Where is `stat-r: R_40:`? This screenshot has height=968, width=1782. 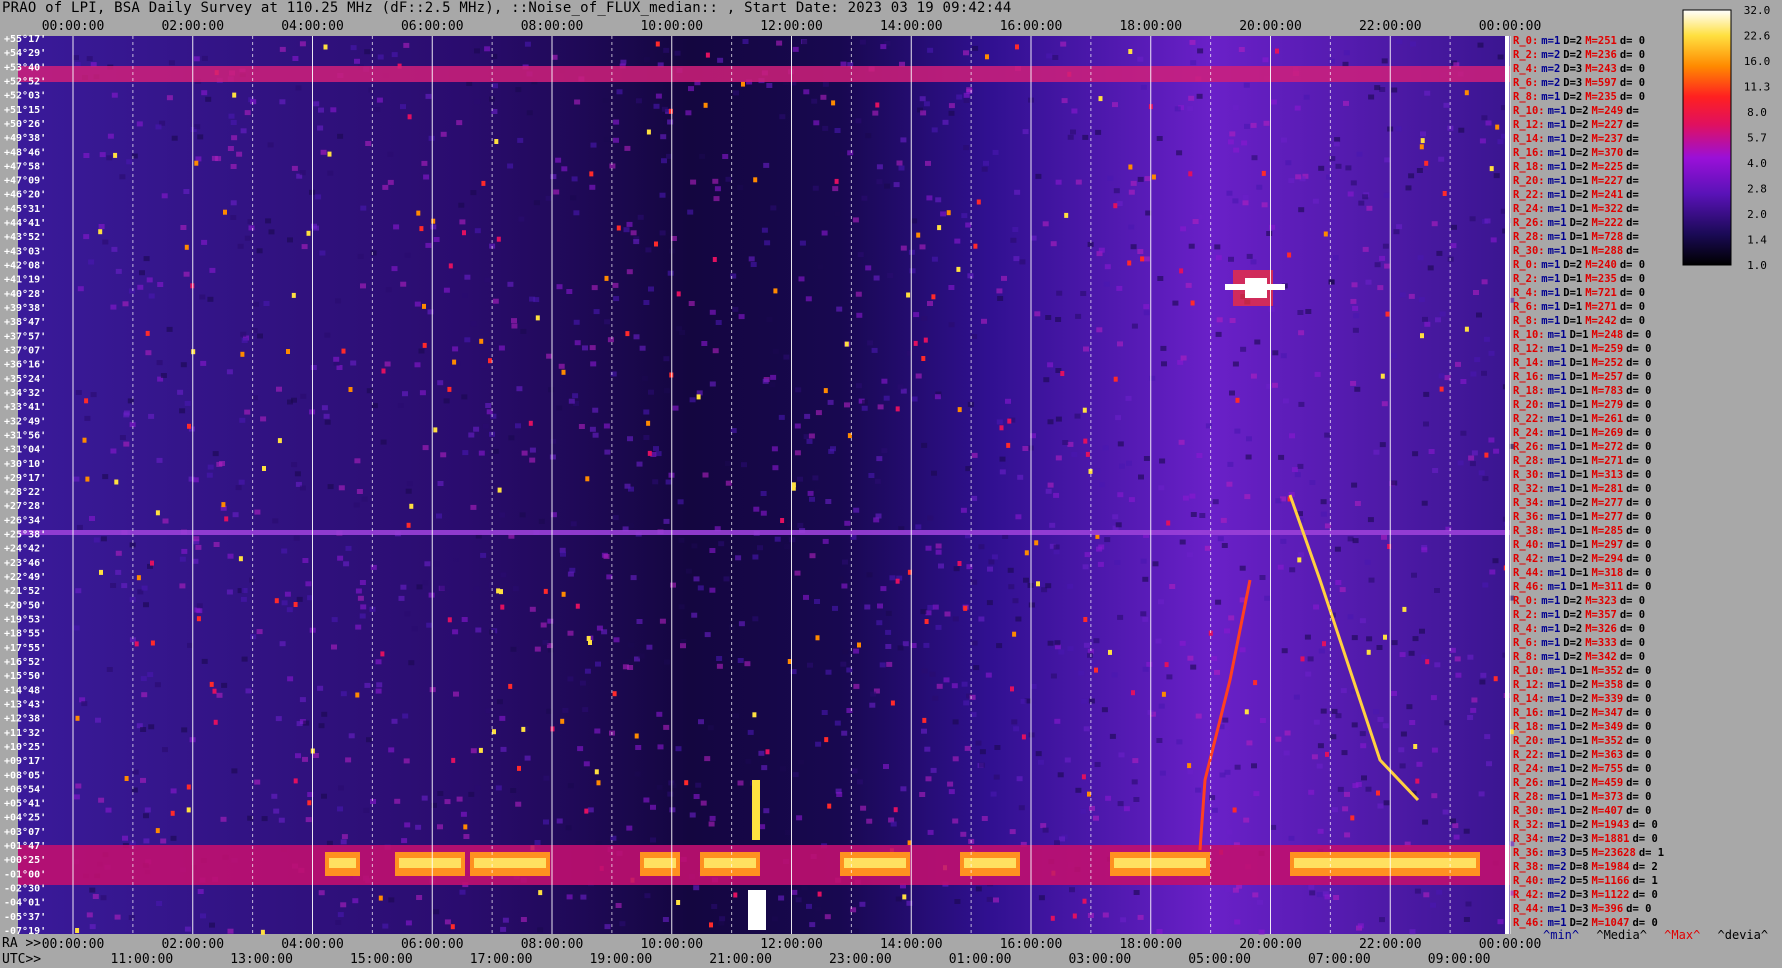
stat-r: R_40: is located at coordinates (1529, 881).